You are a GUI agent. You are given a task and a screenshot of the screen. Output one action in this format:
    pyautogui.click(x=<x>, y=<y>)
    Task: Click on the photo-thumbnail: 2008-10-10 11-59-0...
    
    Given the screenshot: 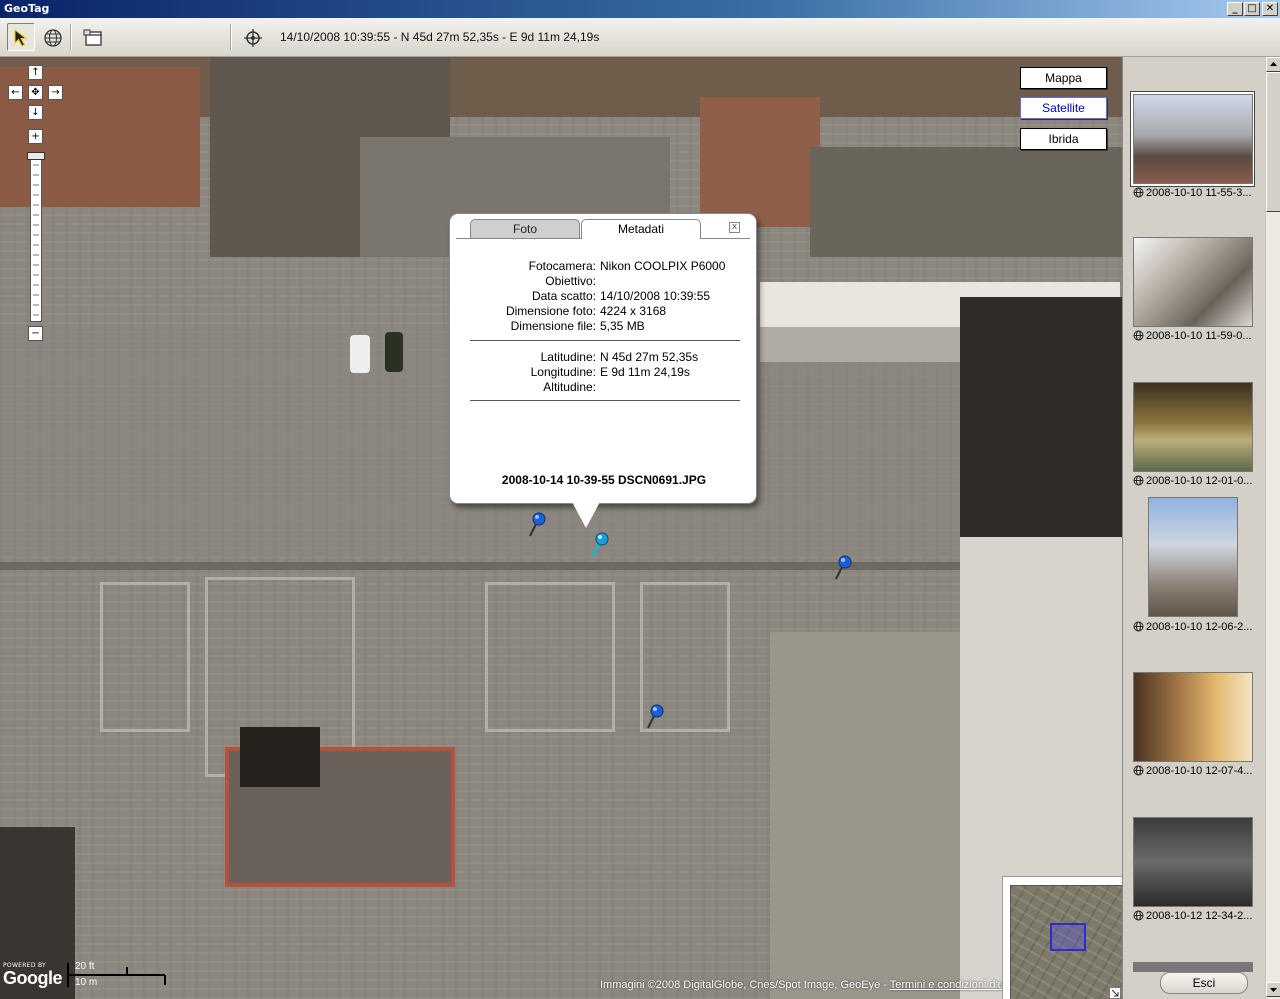 What is the action you would take?
    pyautogui.click(x=1194, y=304)
    